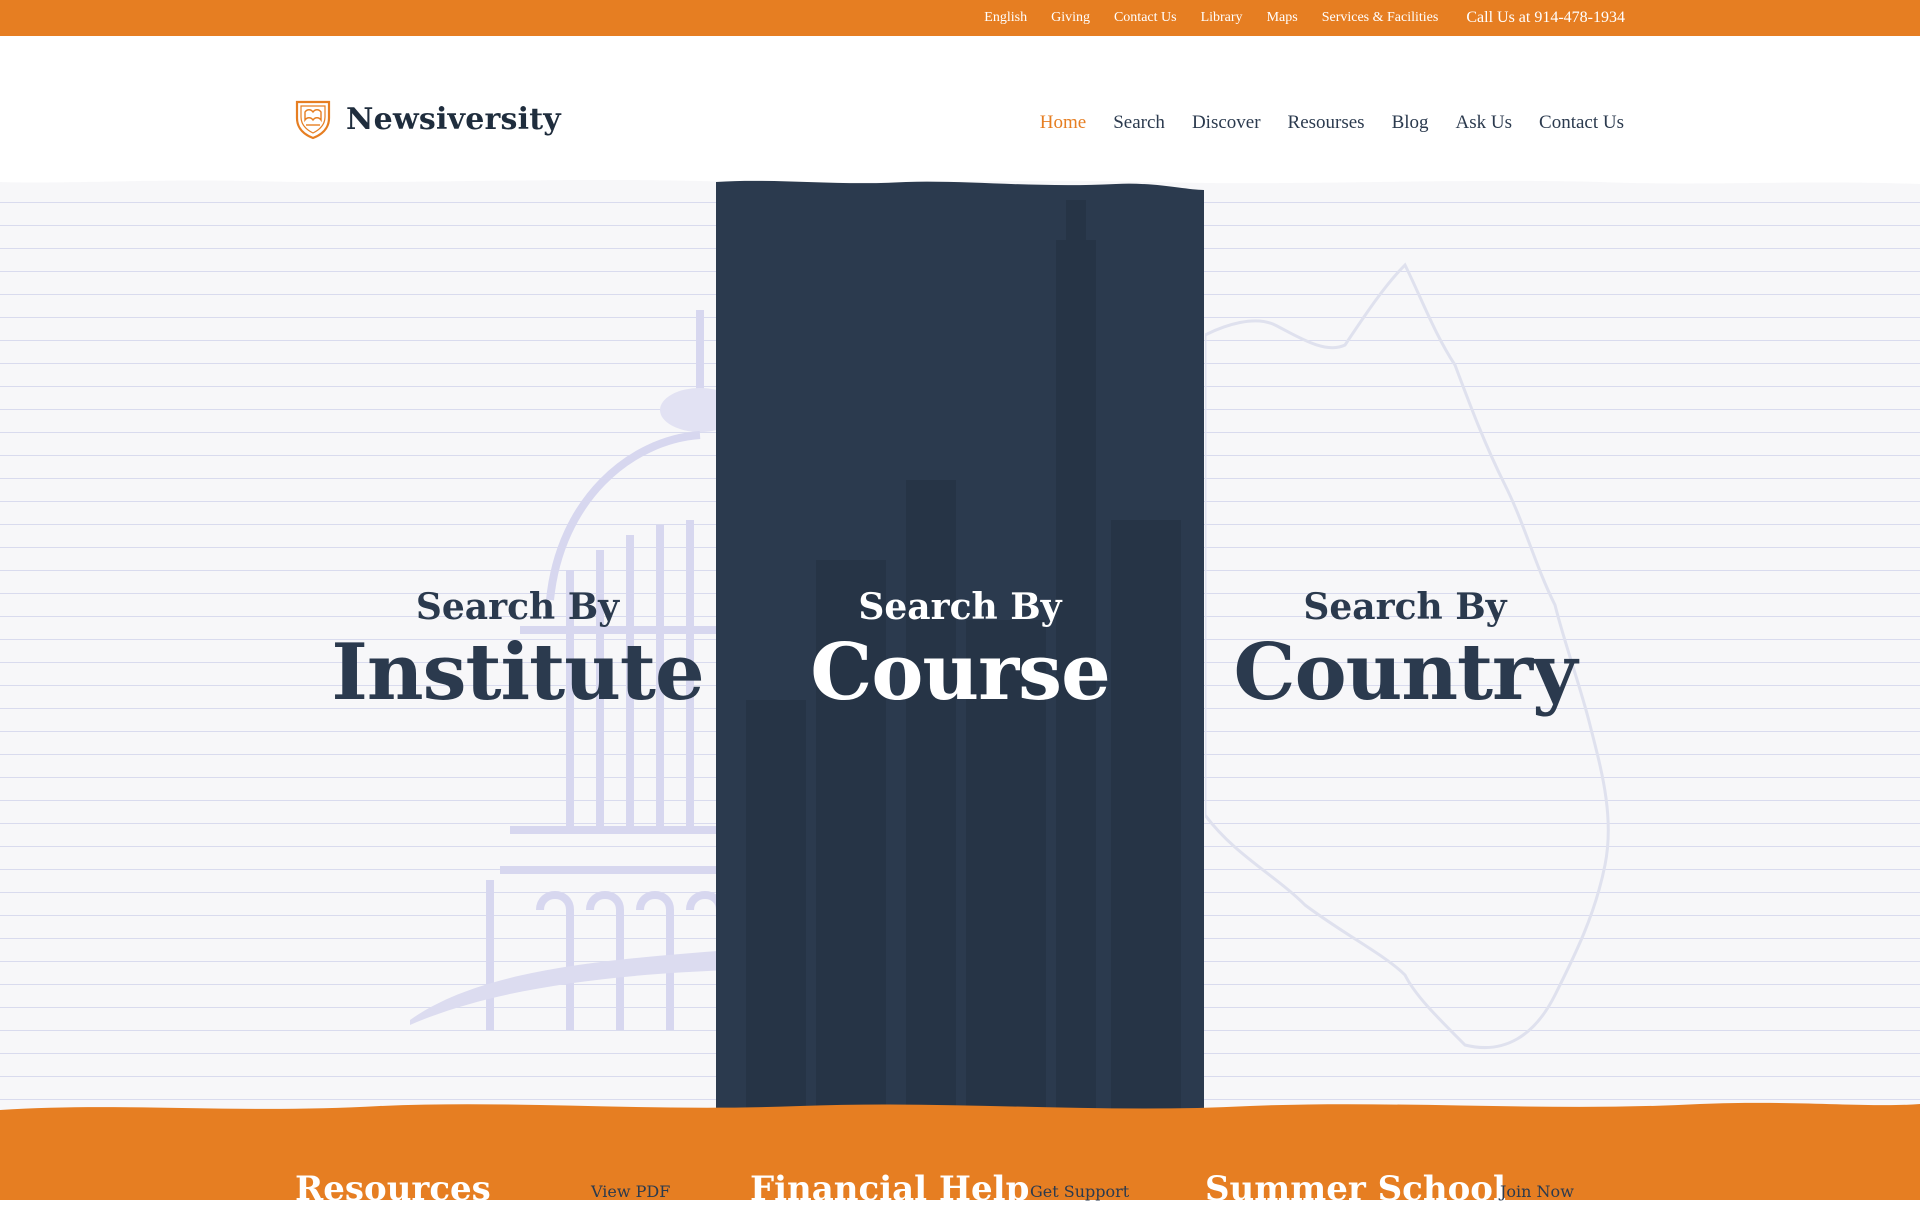 The height and width of the screenshot is (1209, 1920). Describe the element at coordinates (1405, 607) in the screenshot. I see `country-prefix: Search By` at that location.